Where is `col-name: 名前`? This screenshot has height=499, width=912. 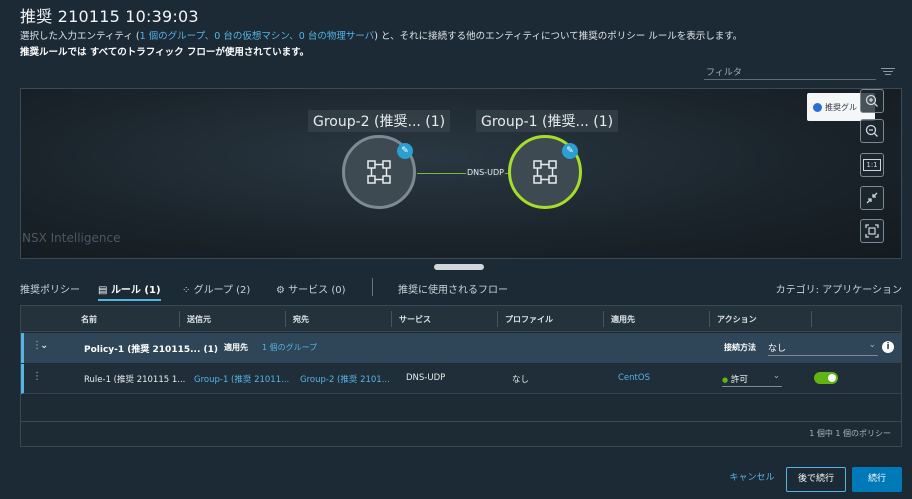 col-name: 名前 is located at coordinates (89, 319).